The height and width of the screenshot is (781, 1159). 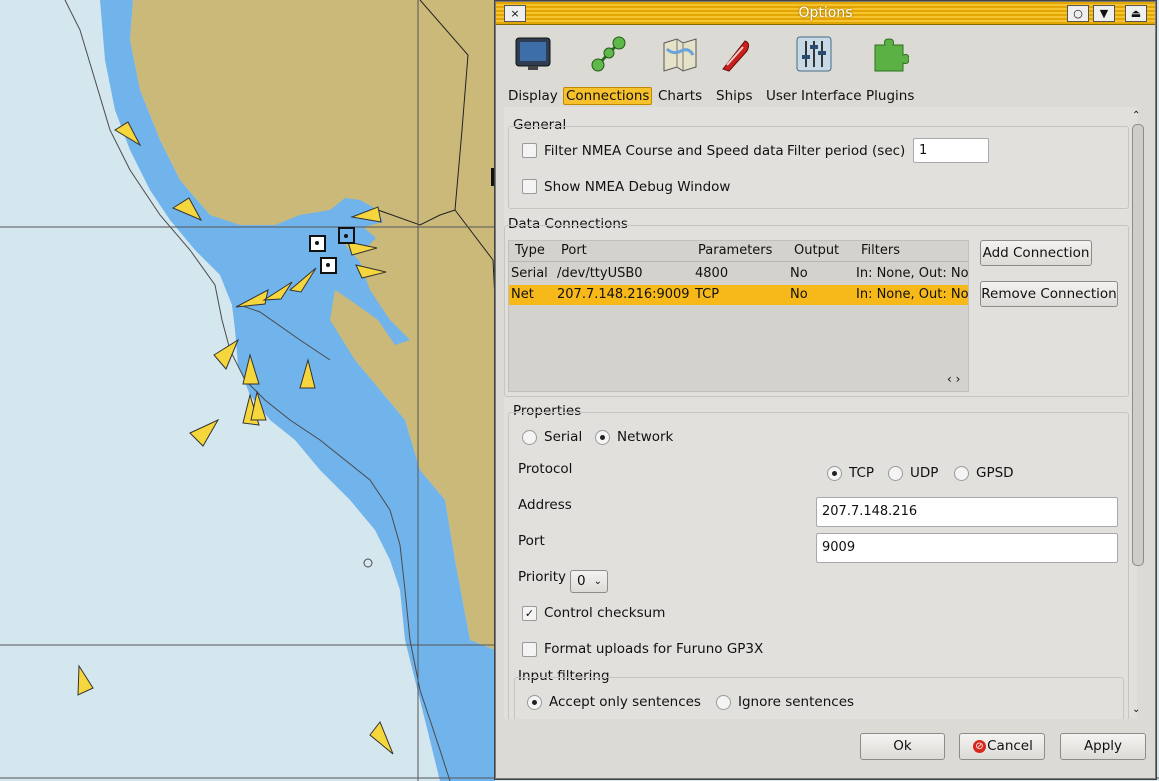 What do you see at coordinates (895, 473) in the screenshot?
I see `protocol-udp-radio` at bounding box center [895, 473].